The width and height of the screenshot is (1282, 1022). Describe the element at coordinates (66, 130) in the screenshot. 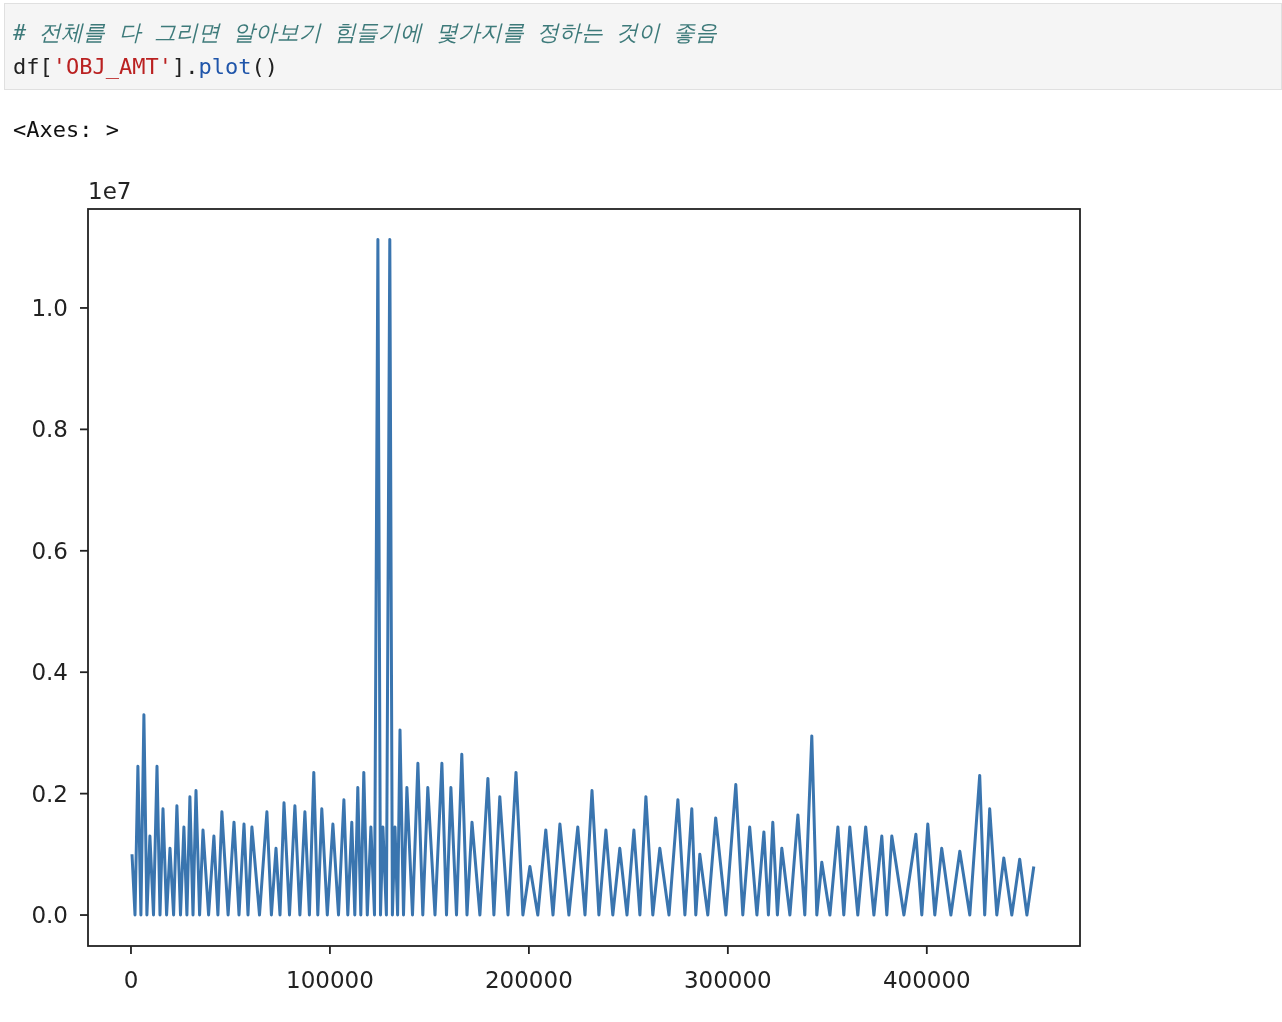

I see `output-text: <Axes: >` at that location.